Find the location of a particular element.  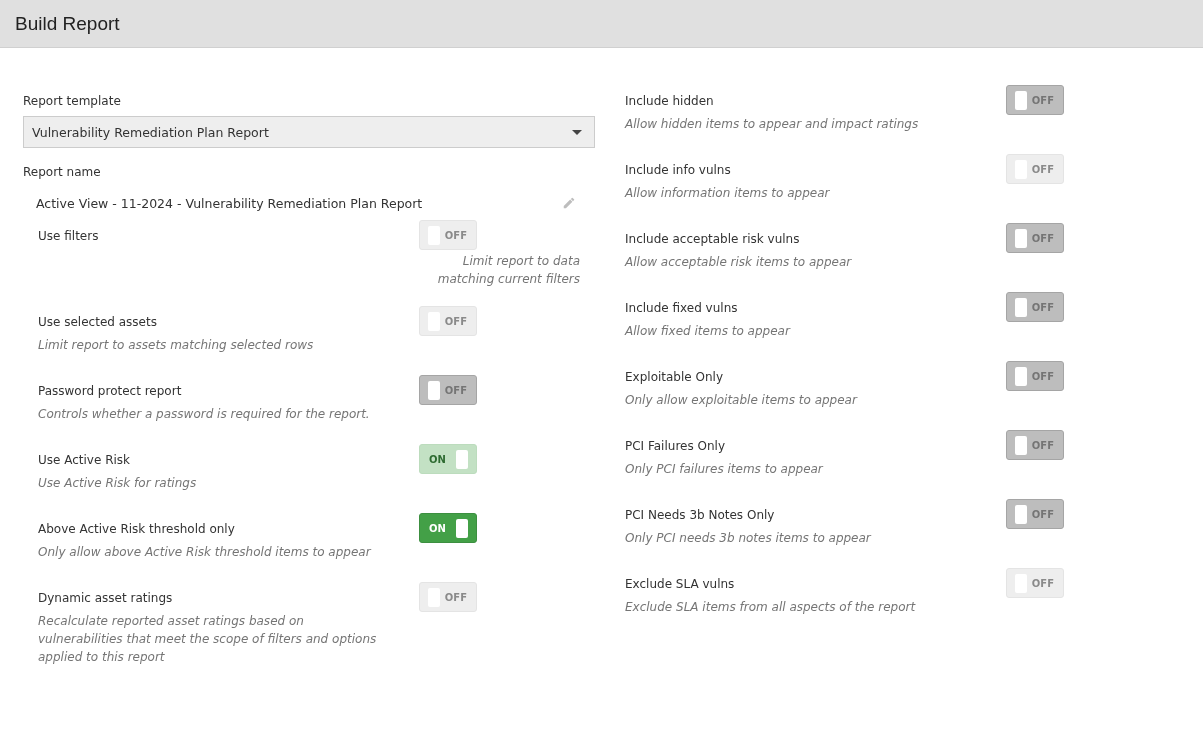

option-description: Only PCI failures items to appear is located at coordinates (725, 469).